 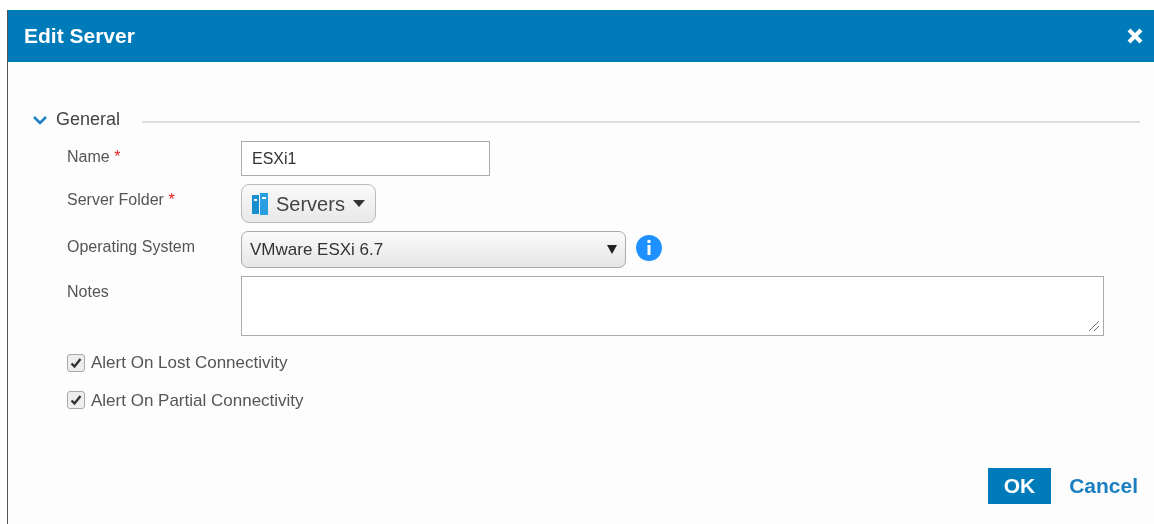 I want to click on section-title: General, so click(x=88, y=119).